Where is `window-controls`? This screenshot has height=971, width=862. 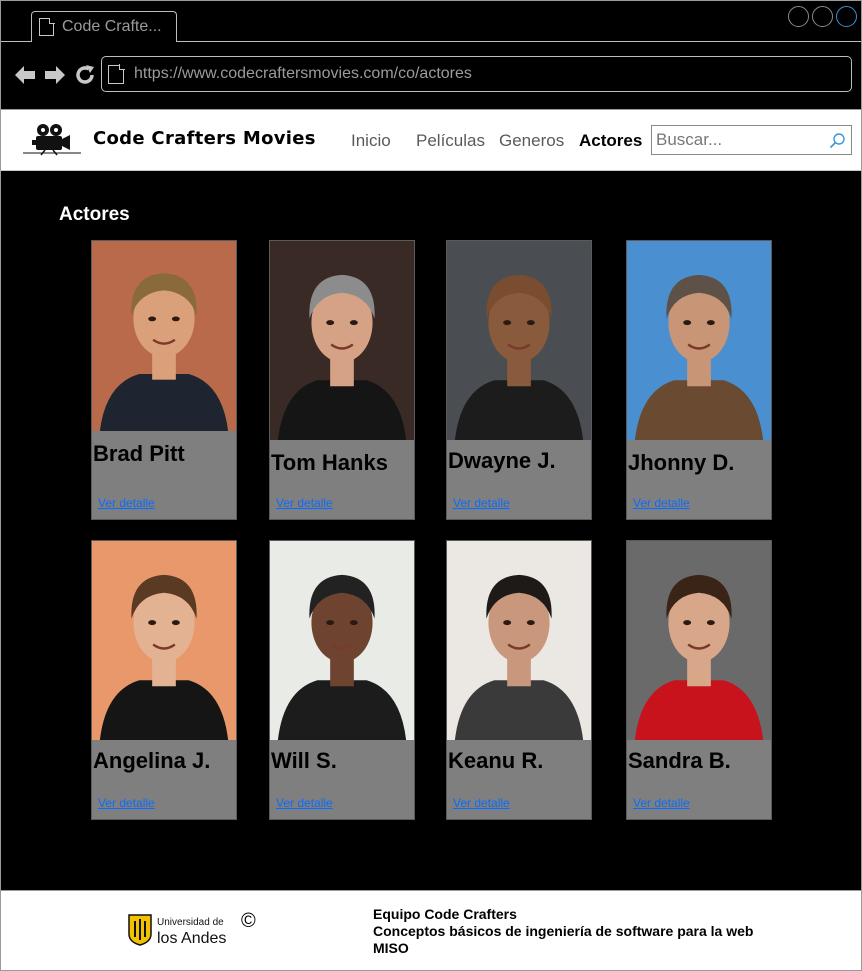
window-controls is located at coordinates (822, 16).